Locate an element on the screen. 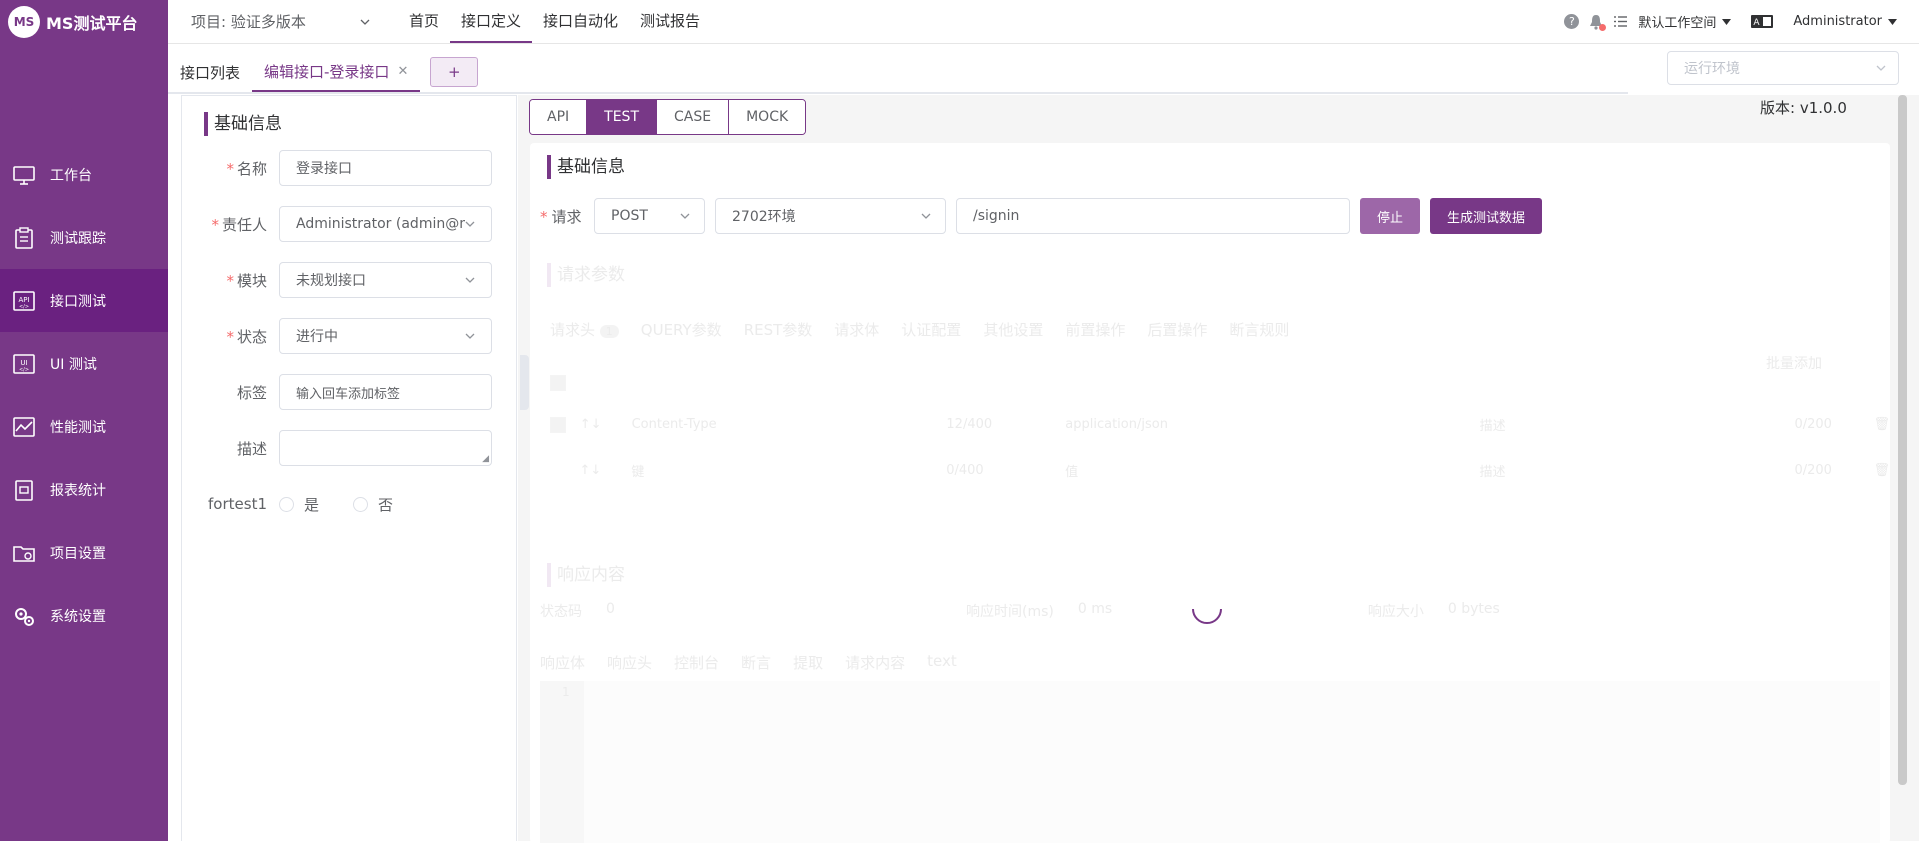 The image size is (1919, 843). tab-auth: 认证配置 is located at coordinates (931, 329).